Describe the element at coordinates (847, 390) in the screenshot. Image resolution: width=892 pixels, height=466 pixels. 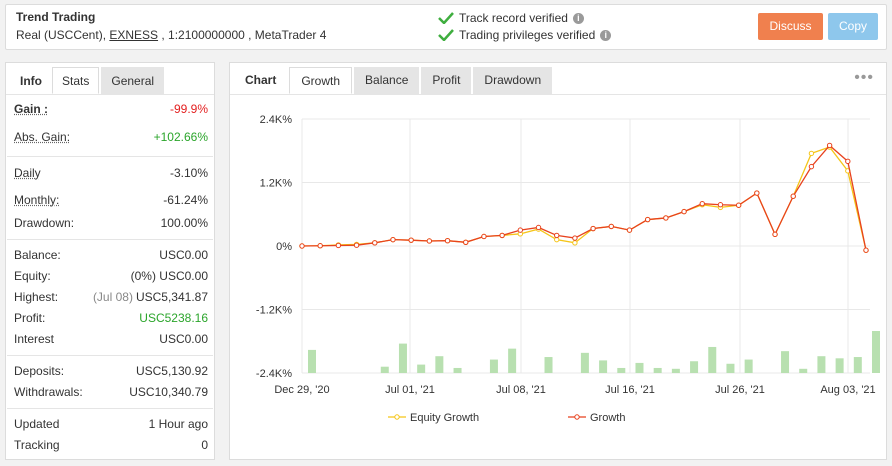
I see `x-tick-label: Aug 03, '21` at that location.